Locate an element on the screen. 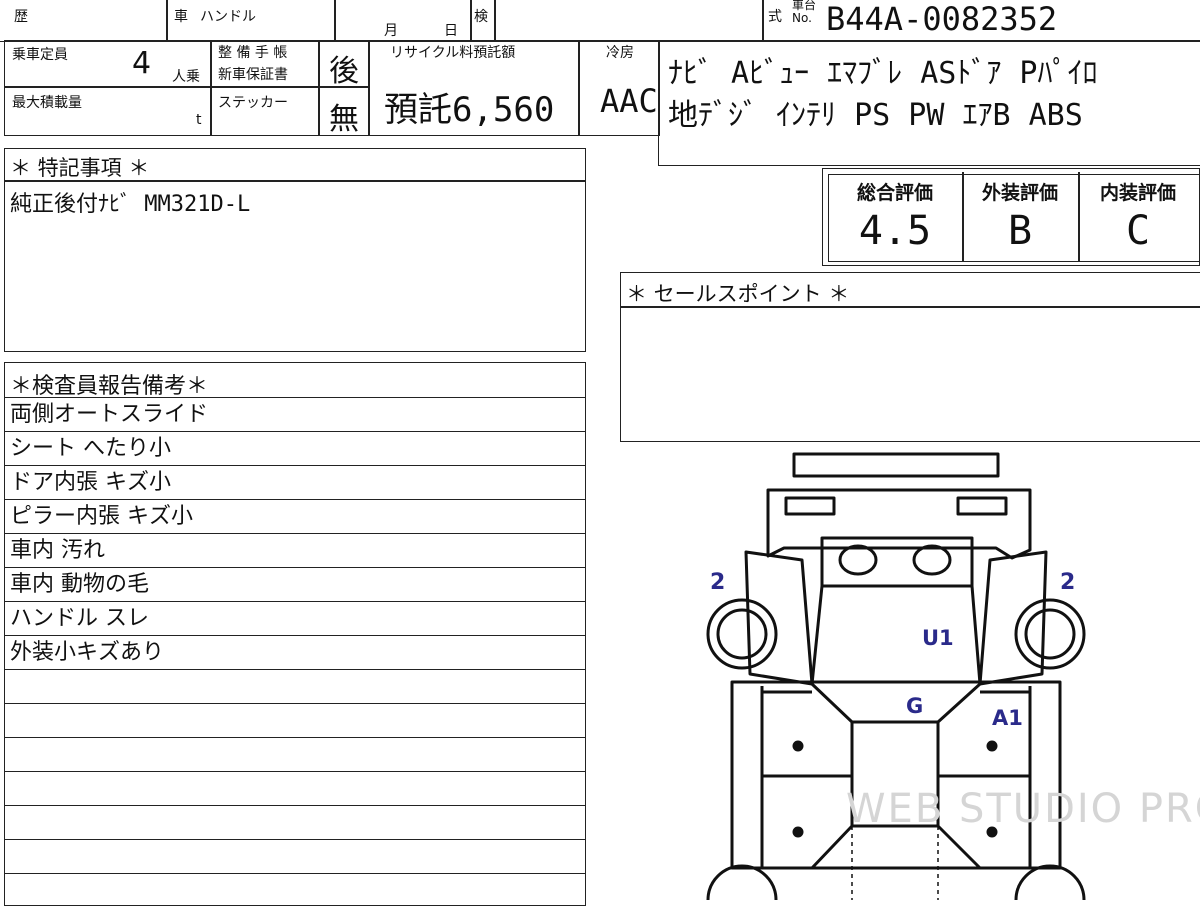 The image size is (1200, 906). right-front-handle-shape is located at coordinates (992, 746).